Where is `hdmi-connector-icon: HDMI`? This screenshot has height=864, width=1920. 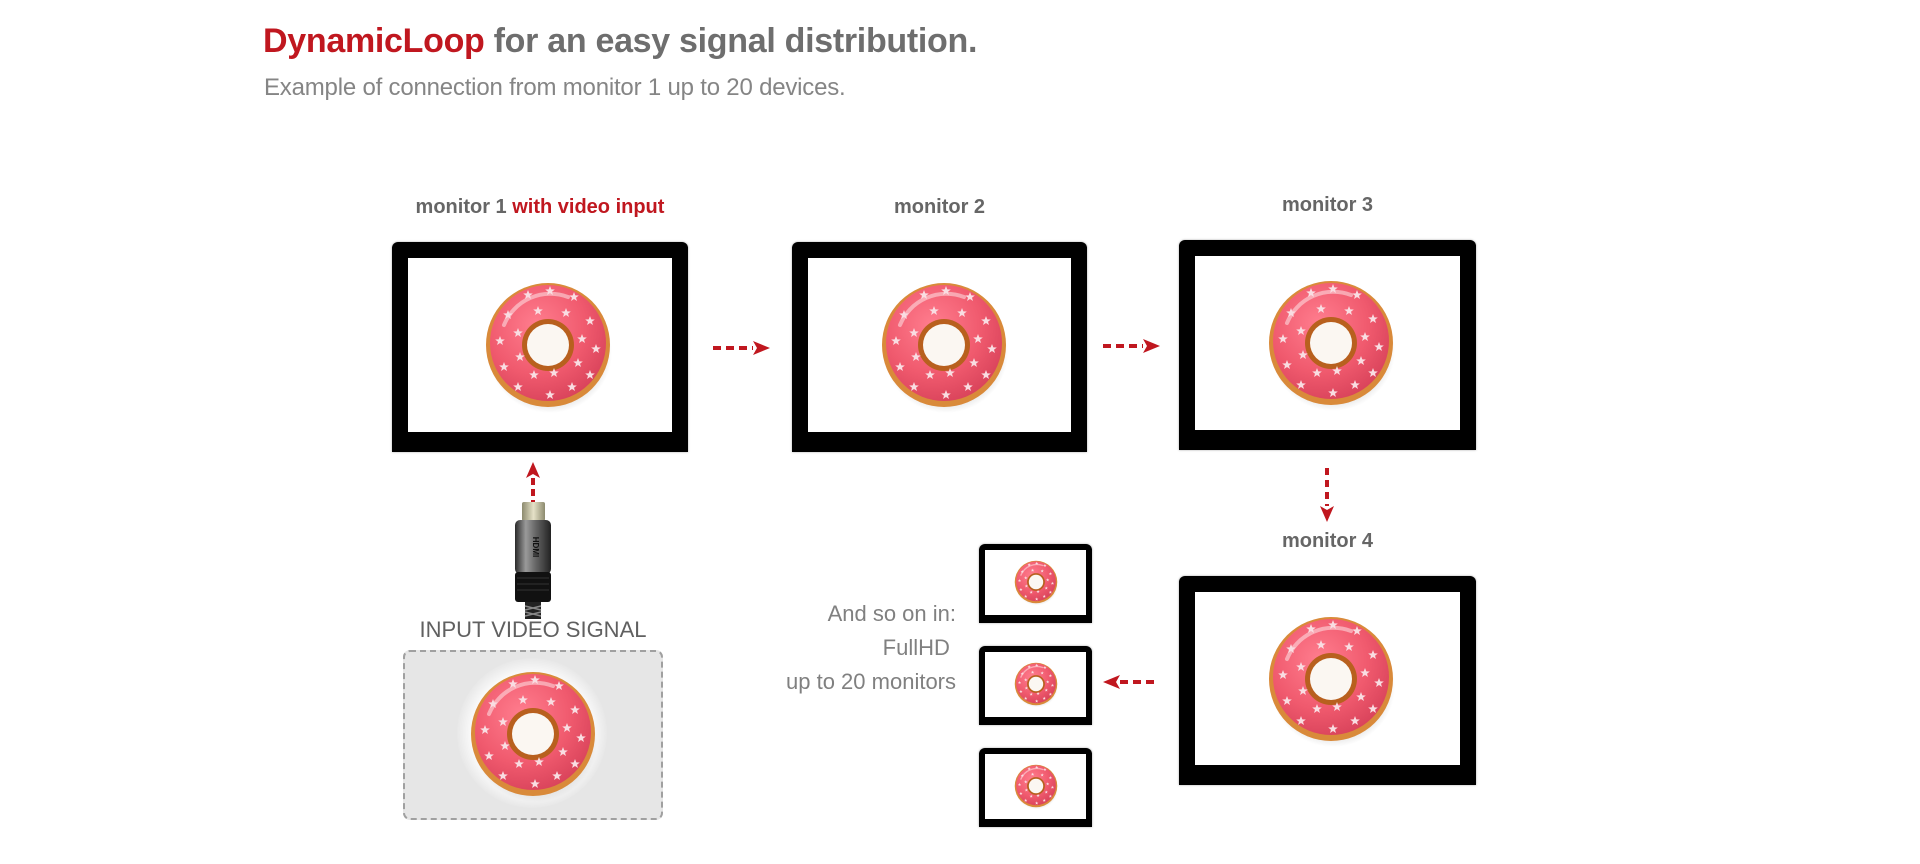 hdmi-connector-icon: HDMI is located at coordinates (533, 560).